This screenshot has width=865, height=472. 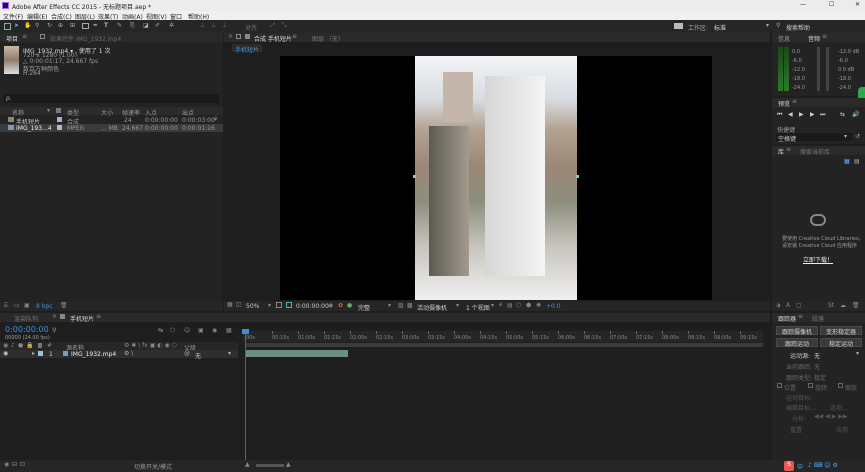 I want to click on add-graphic-icon: ▢, so click(x=799, y=305).